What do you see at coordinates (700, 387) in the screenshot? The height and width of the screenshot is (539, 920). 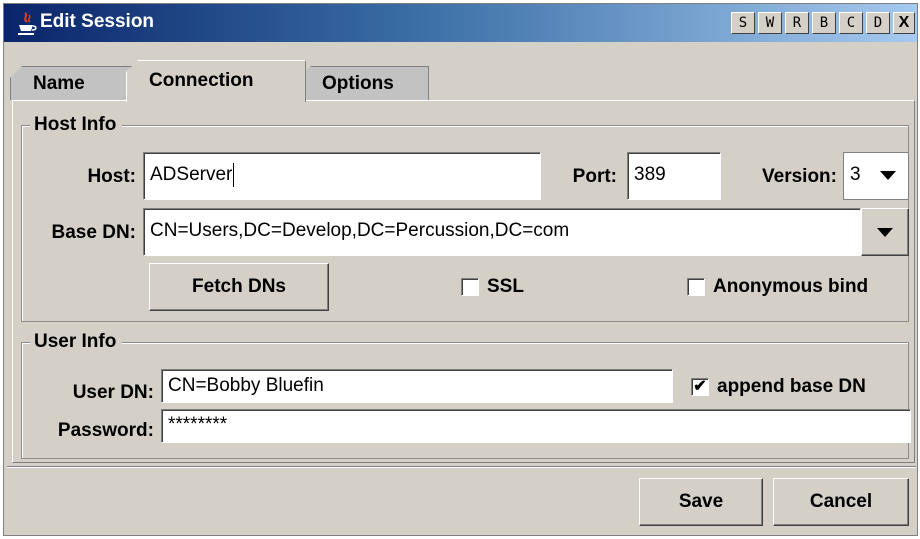 I see `append-base-dn-checkbox: ✔` at bounding box center [700, 387].